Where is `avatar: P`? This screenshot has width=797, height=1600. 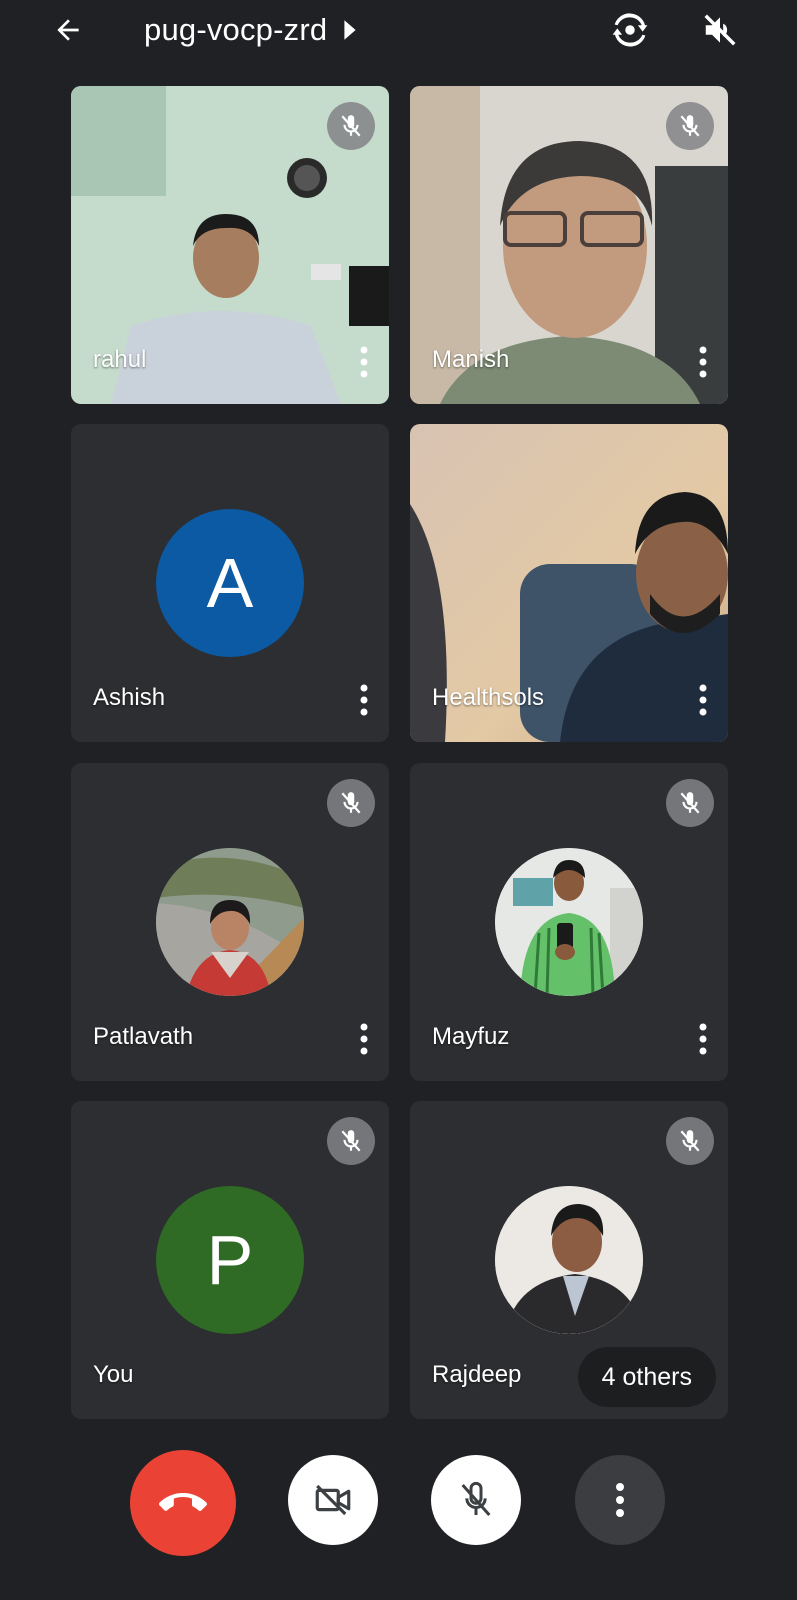 avatar: P is located at coordinates (230, 1260).